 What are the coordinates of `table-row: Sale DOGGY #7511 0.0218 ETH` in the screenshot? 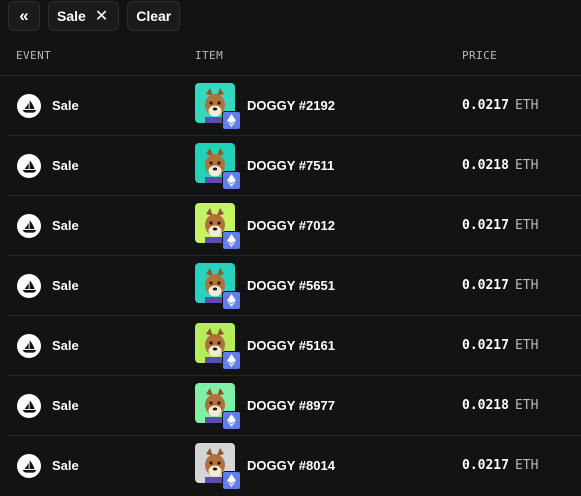 It's located at (294, 166).